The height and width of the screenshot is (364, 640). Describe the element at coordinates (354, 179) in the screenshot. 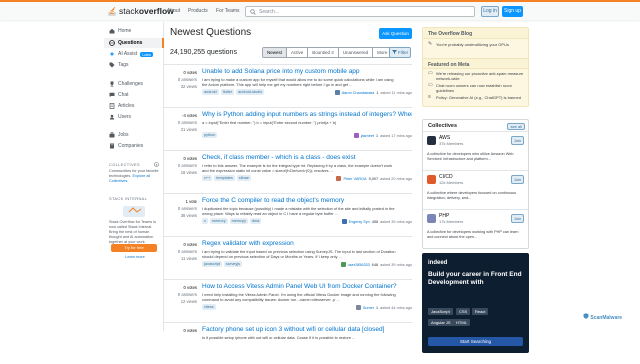

I see `user-name: Peter VARGA` at that location.